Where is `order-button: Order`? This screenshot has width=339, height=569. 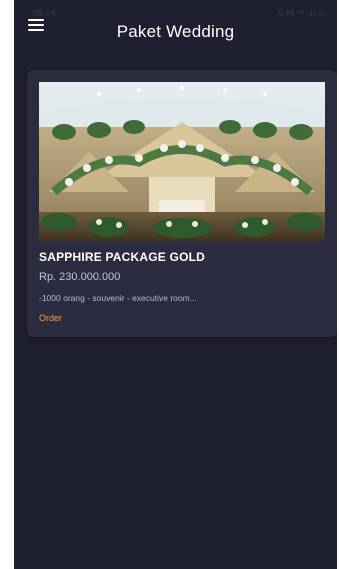
order-button: Order is located at coordinates (50, 318).